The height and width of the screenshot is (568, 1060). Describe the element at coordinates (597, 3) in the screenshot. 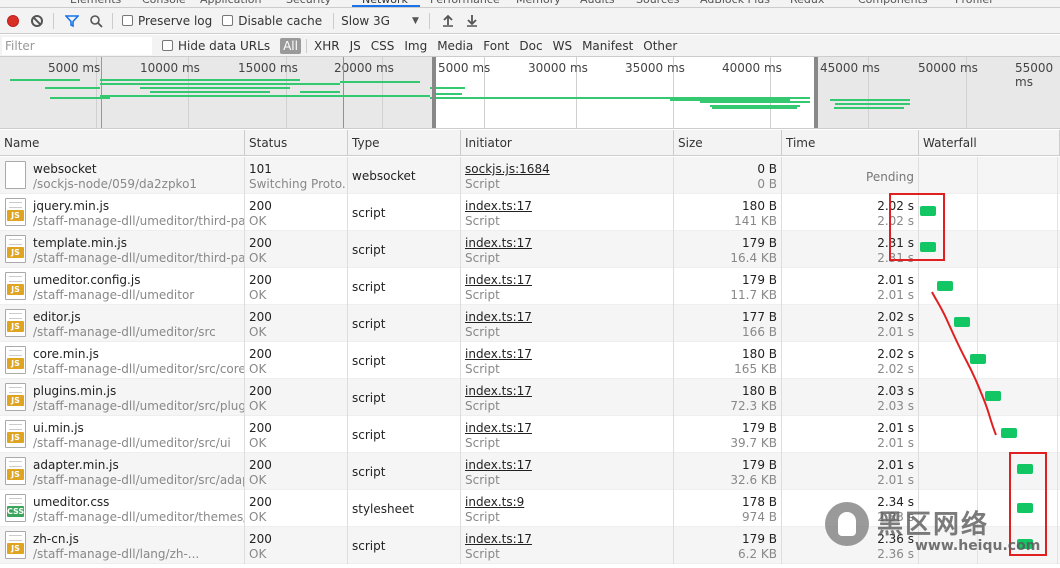

I see `devtools-tab: Audits` at that location.